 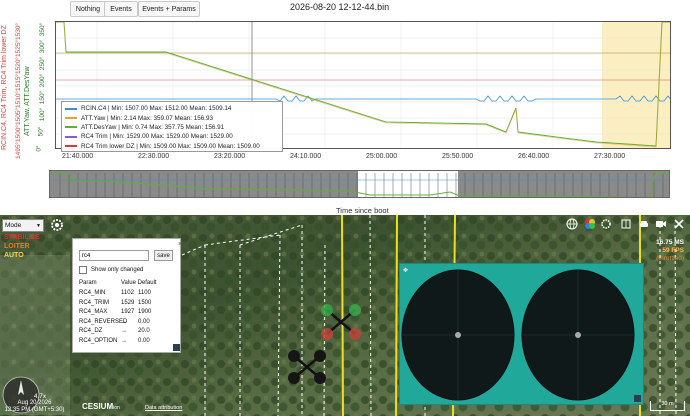 I want to click on param-row: RC4_DZ → 20.0, so click(x=114, y=331).